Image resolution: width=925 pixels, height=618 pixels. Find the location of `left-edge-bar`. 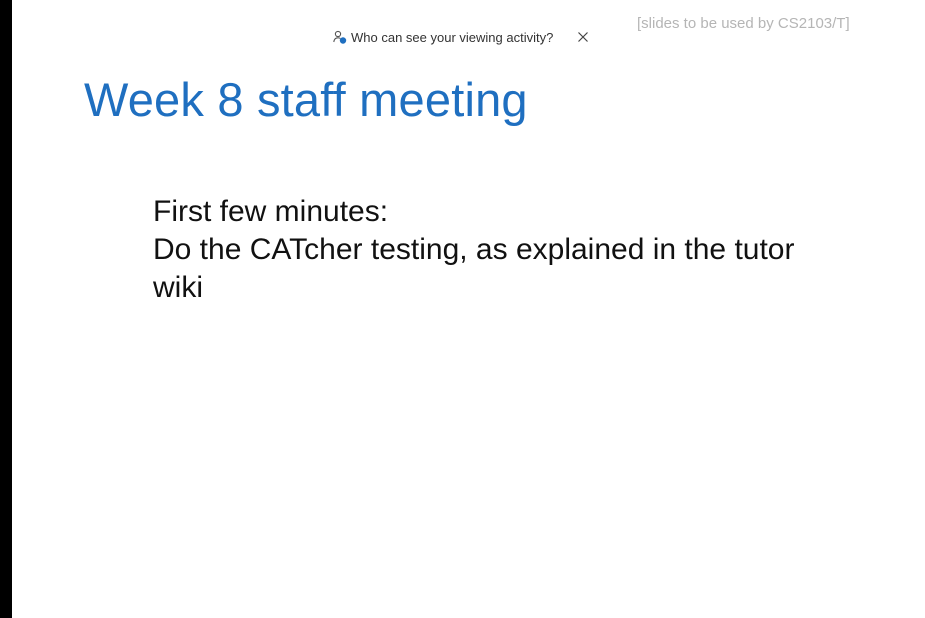

left-edge-bar is located at coordinates (6, 309).